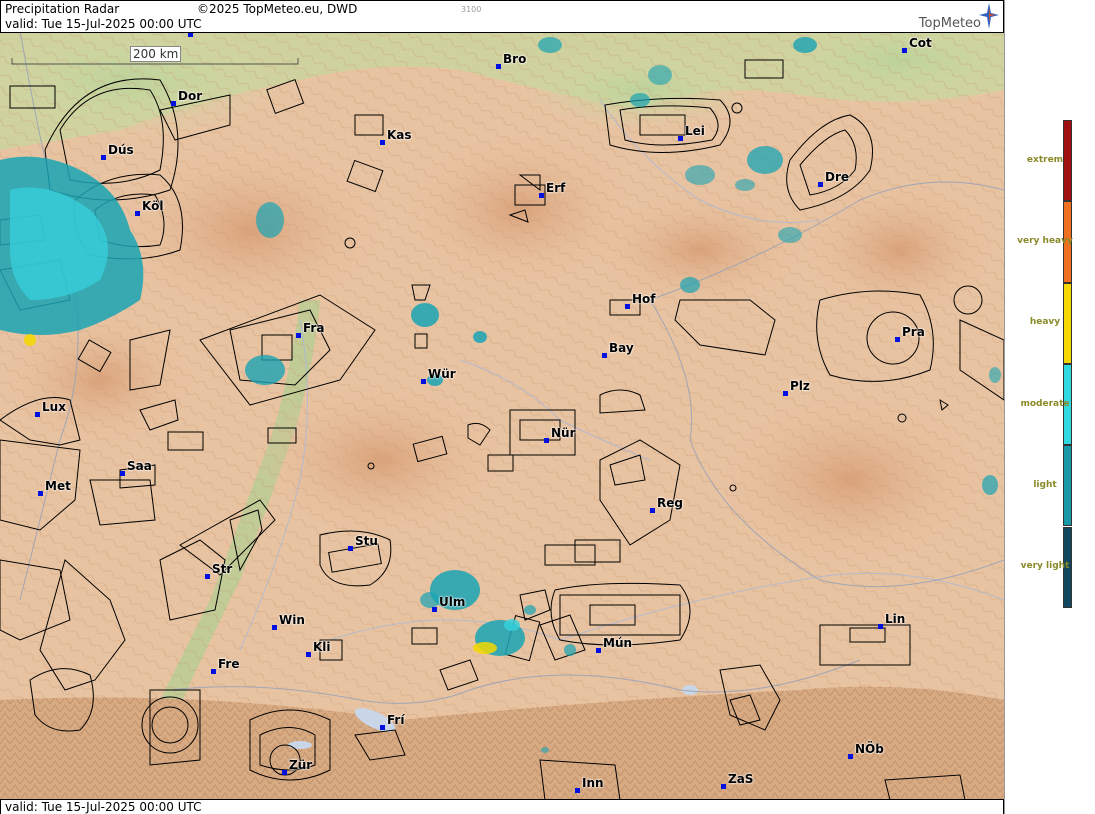 This screenshot has width=1095, height=814. What do you see at coordinates (837, 177) in the screenshot?
I see `city-label: Dre` at bounding box center [837, 177].